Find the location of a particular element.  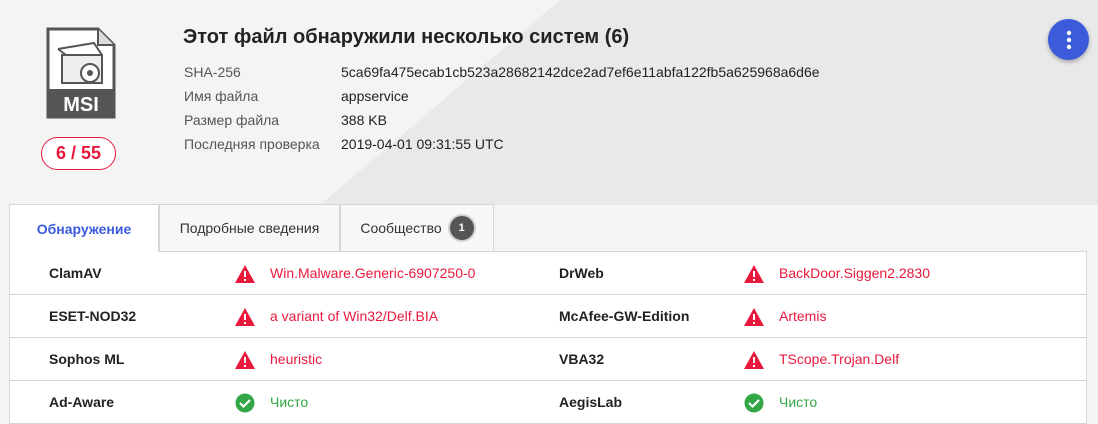

meta-value-last-scan: 2019-04-01 09:31:55 UTC is located at coordinates (422, 144).